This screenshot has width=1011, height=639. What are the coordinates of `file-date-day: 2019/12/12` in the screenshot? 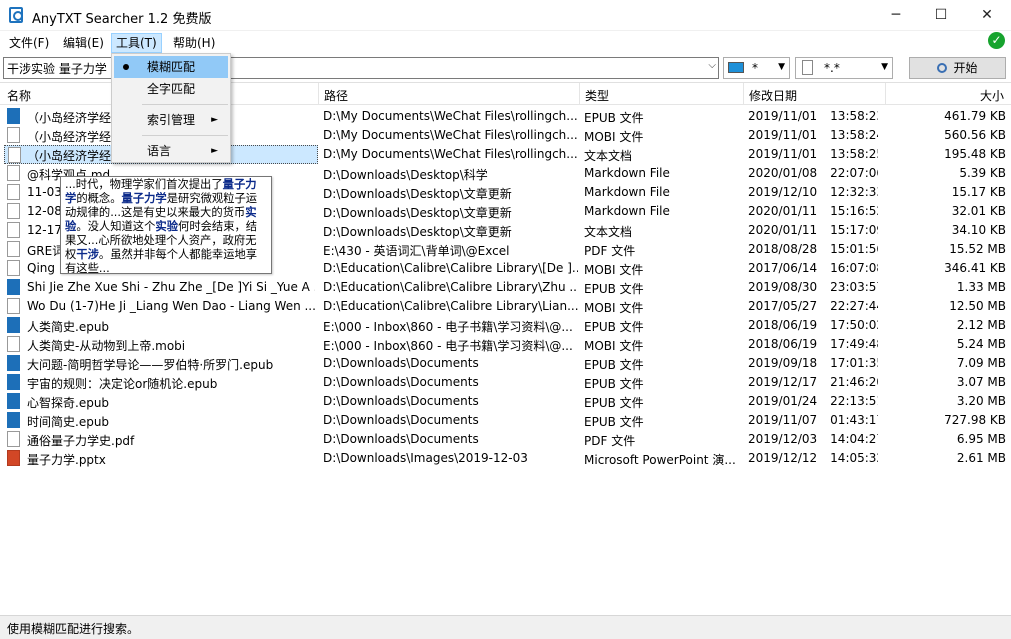 It's located at (783, 458).